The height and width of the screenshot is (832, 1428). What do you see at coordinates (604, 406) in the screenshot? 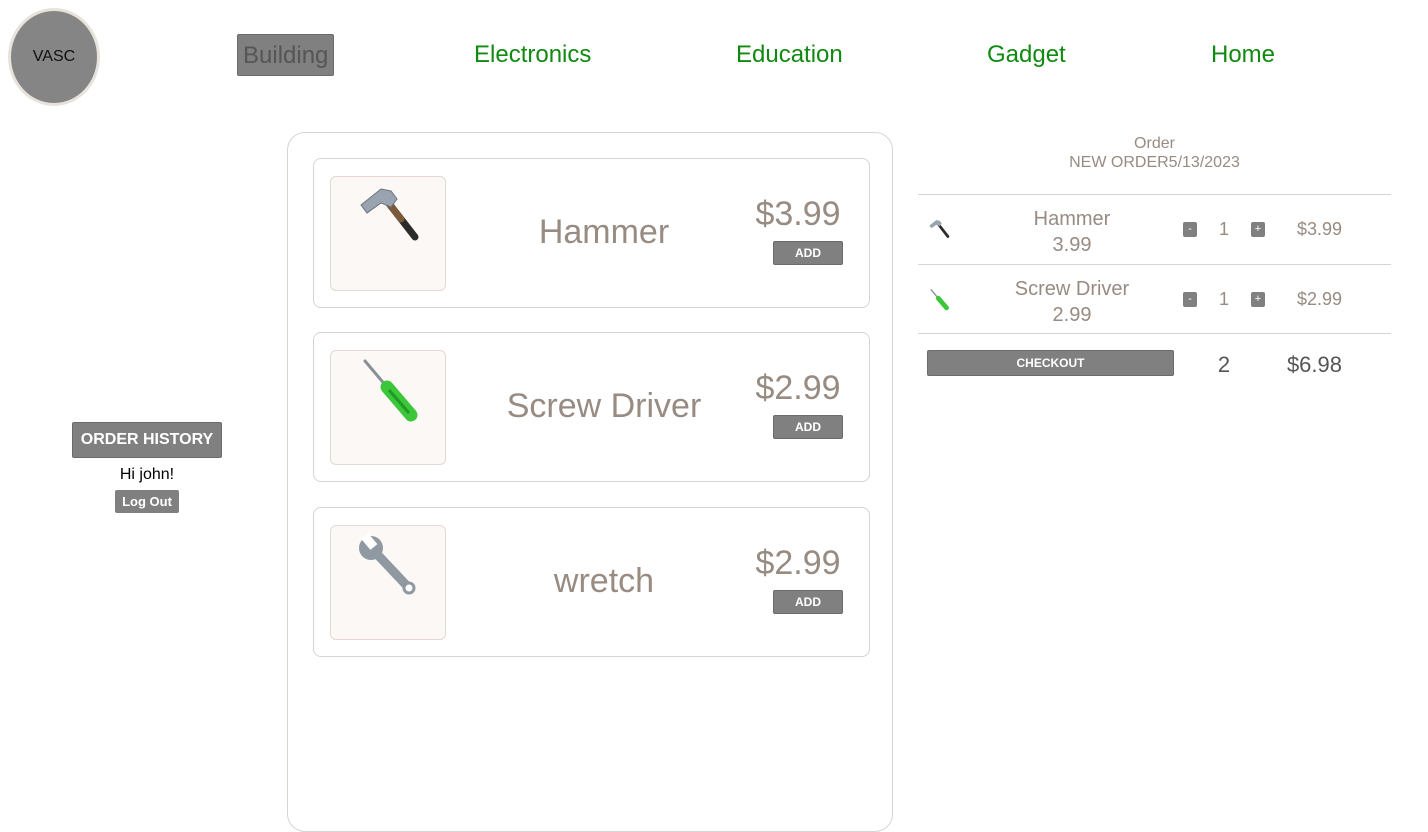
I see `product-name: Screw Driver` at bounding box center [604, 406].